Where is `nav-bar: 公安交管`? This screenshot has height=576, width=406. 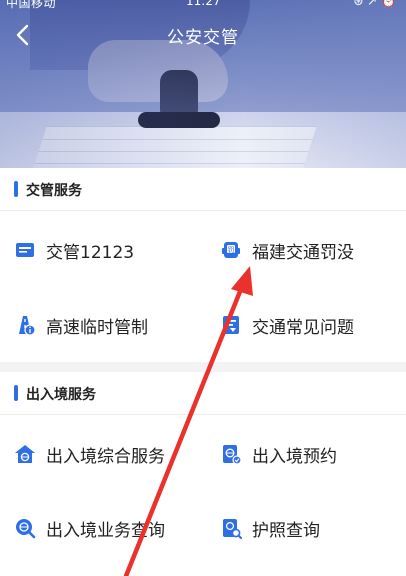
nav-bar: 公安交管 is located at coordinates (203, 36).